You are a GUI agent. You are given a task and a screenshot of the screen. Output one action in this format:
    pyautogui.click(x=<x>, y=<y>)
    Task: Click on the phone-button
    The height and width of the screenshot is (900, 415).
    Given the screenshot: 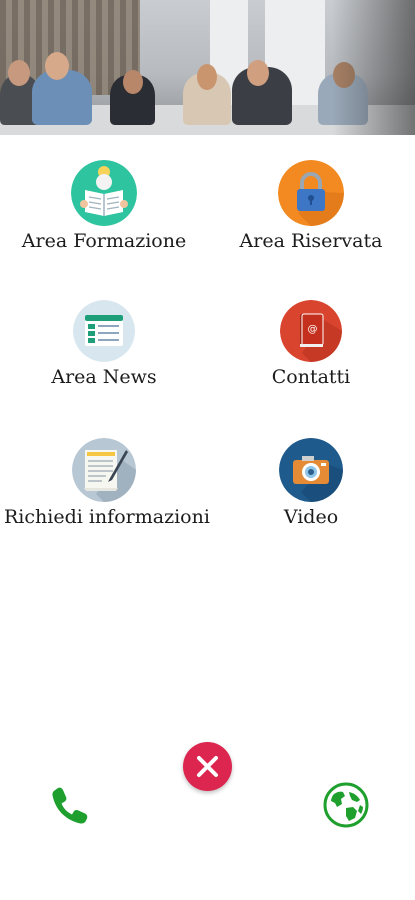 What is the action you would take?
    pyautogui.click(x=70, y=807)
    